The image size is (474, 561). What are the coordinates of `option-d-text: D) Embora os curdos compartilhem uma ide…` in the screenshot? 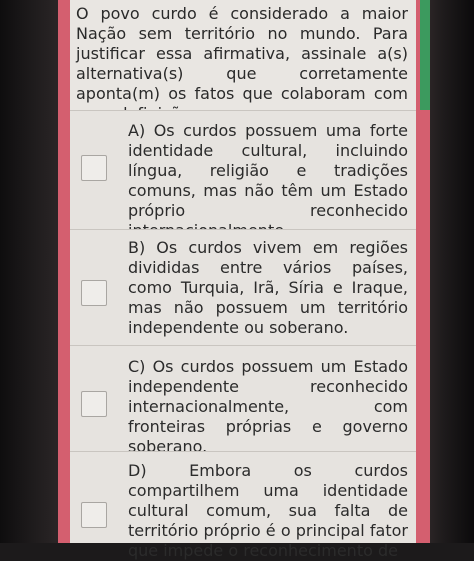 It's located at (268, 510).